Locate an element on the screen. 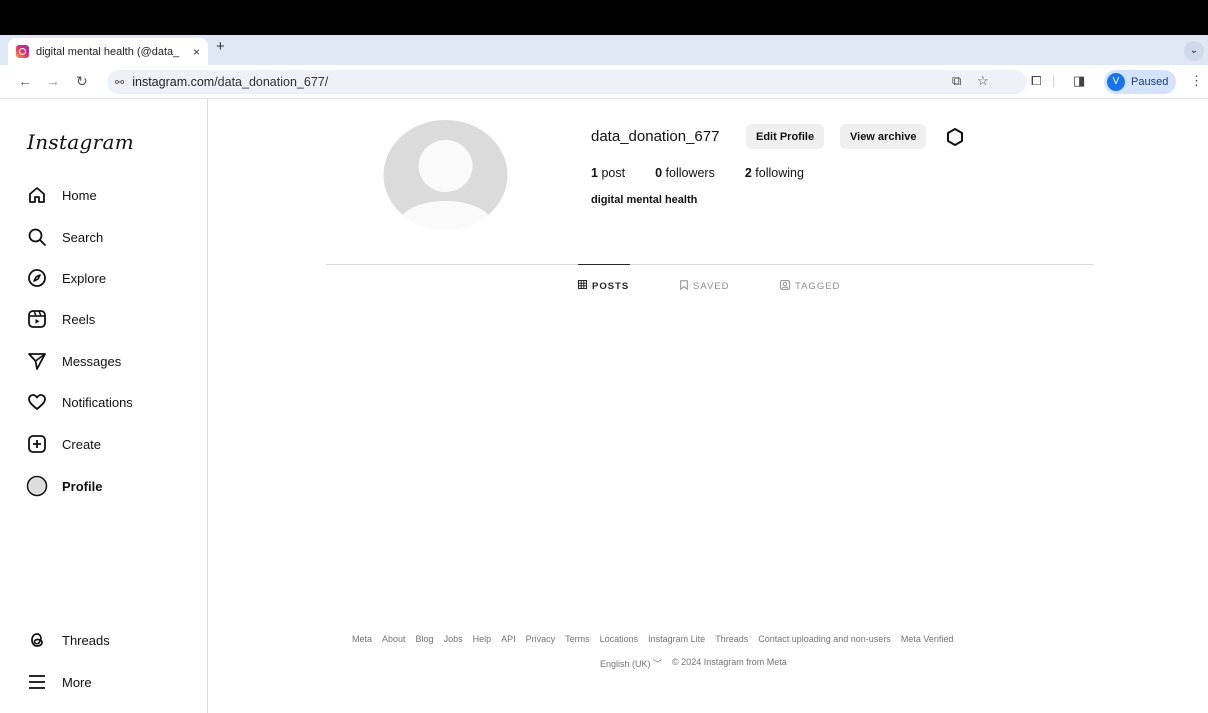 The height and width of the screenshot is (713, 1208). tab-saved: SAVED is located at coordinates (705, 286).